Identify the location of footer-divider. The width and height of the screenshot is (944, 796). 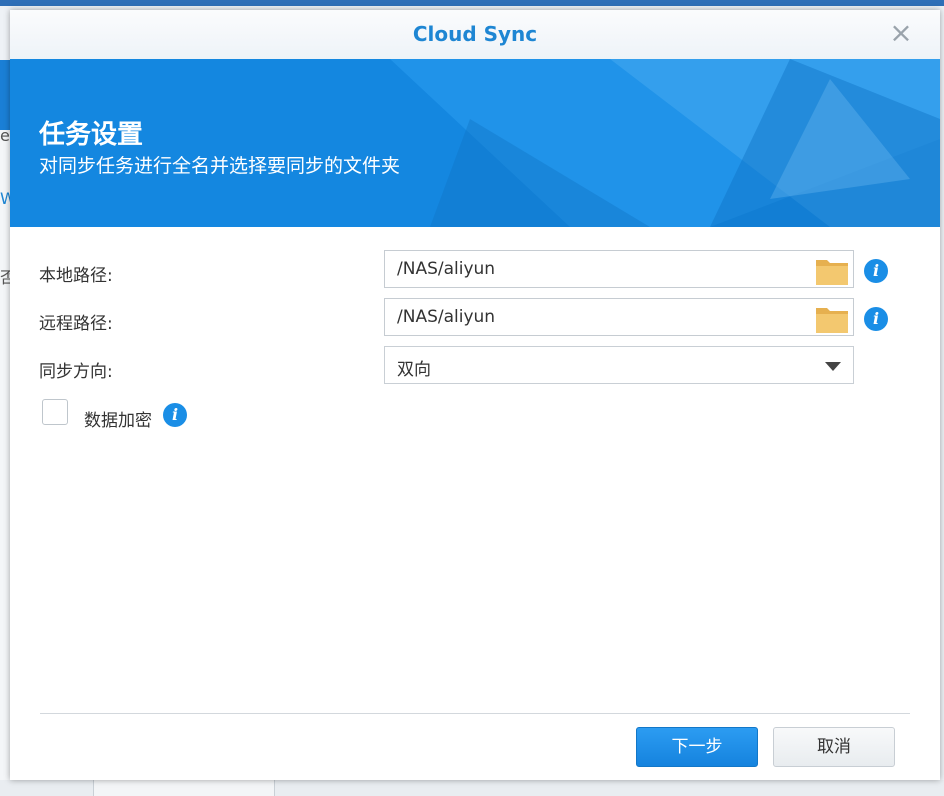
(475, 713).